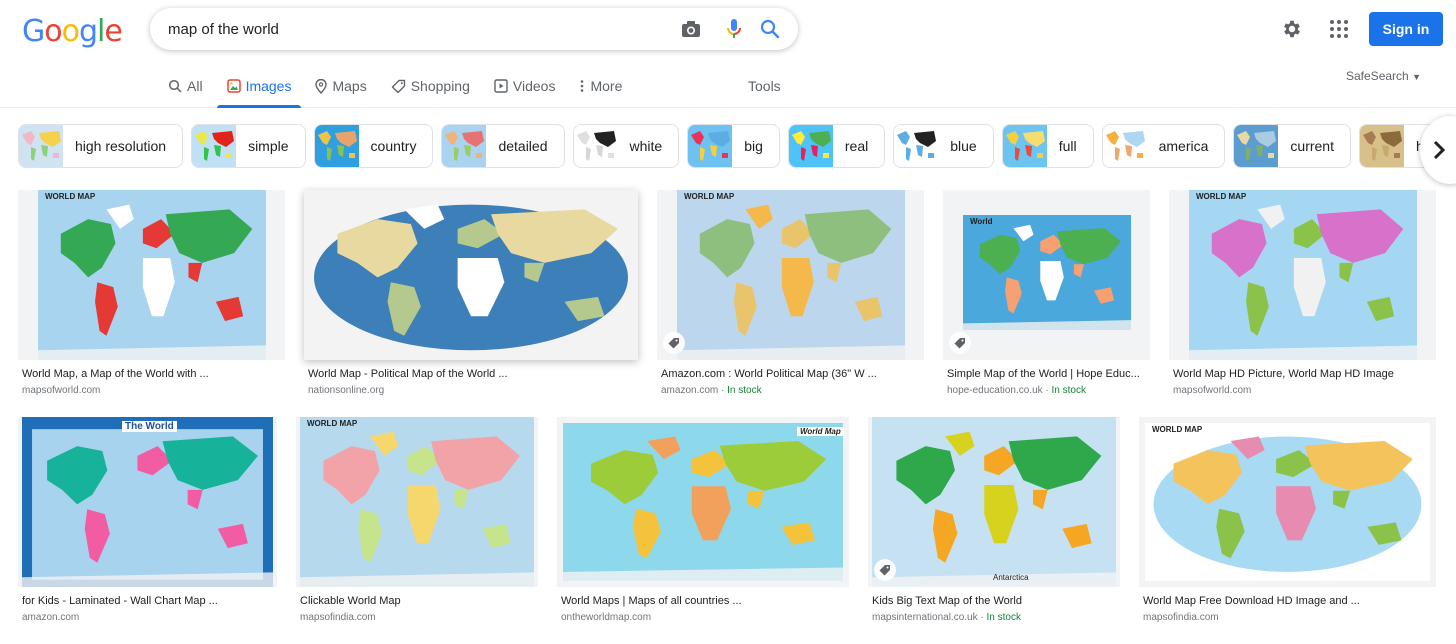  I want to click on logo-letter: e, so click(113, 31).